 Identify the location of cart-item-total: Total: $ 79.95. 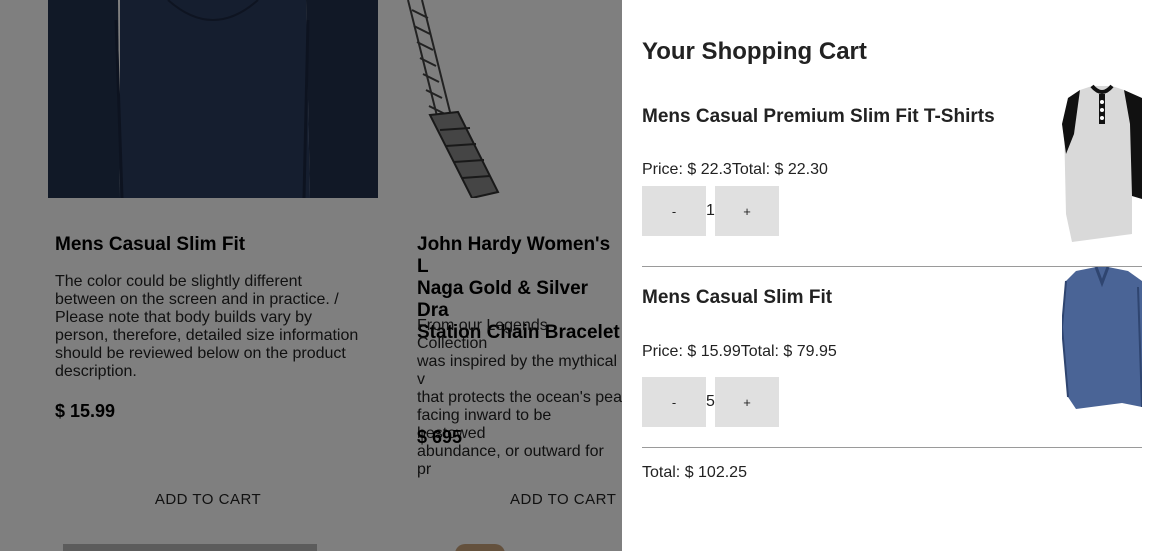
(788, 351).